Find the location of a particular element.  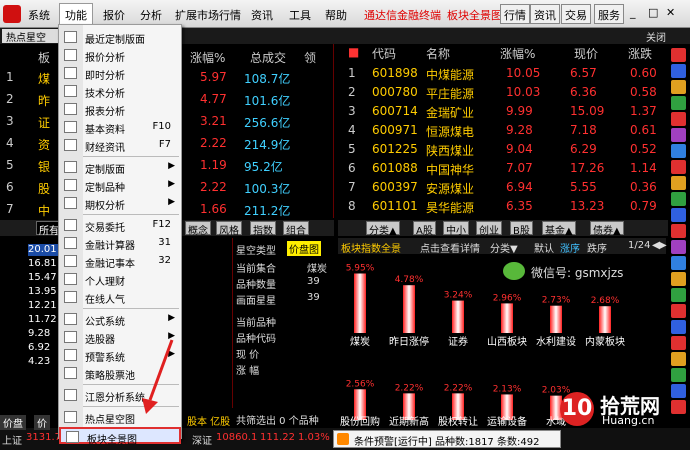

category-label: 股权转让 is located at coordinates (458, 421).